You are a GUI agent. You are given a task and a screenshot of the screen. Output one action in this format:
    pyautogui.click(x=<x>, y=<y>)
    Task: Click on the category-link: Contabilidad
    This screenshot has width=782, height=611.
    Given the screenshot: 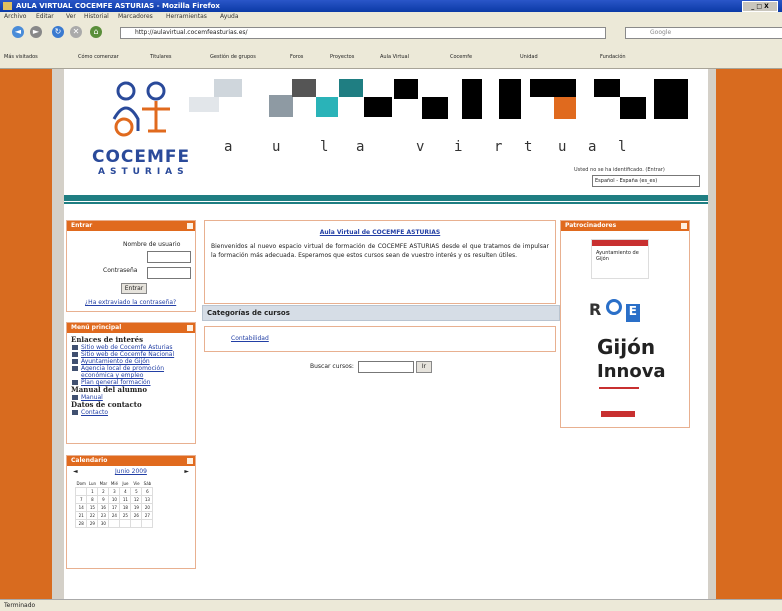 What is the action you would take?
    pyautogui.click(x=250, y=338)
    